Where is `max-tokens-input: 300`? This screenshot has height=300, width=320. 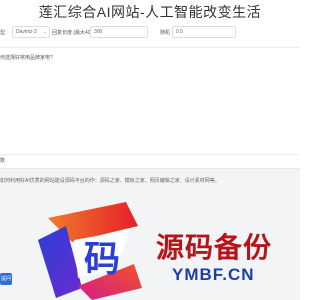 max-tokens-input: 300 is located at coordinates (119, 32).